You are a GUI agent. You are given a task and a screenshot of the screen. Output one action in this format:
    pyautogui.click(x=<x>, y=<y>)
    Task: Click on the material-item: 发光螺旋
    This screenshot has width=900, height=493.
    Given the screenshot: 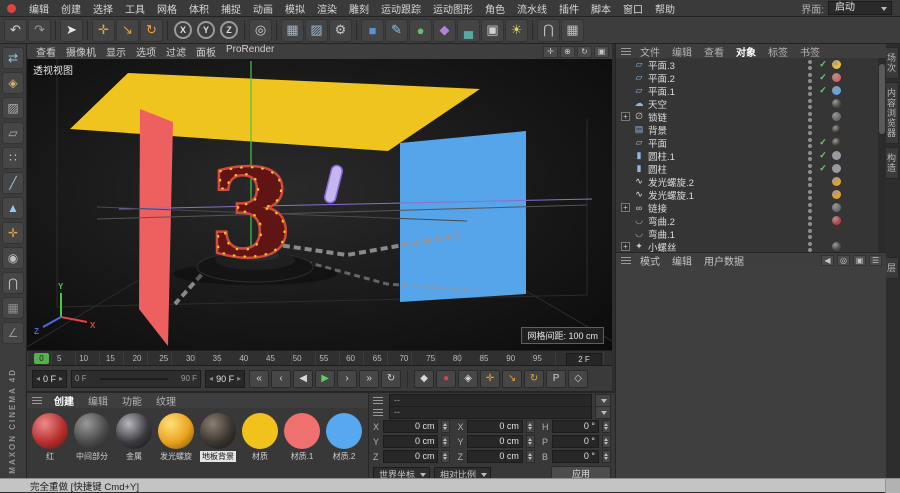 What is the action you would take?
    pyautogui.click(x=176, y=437)
    